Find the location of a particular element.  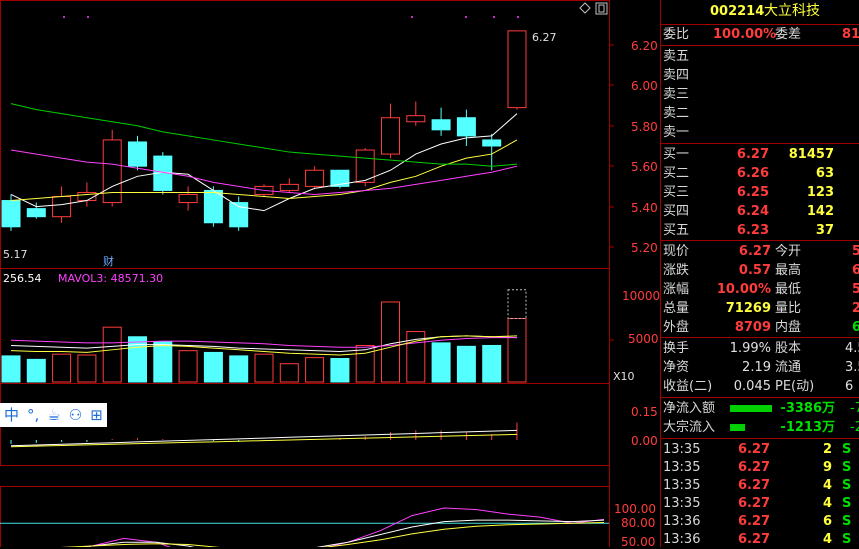

vol-tick: 10000 is located at coordinates (641, 296).